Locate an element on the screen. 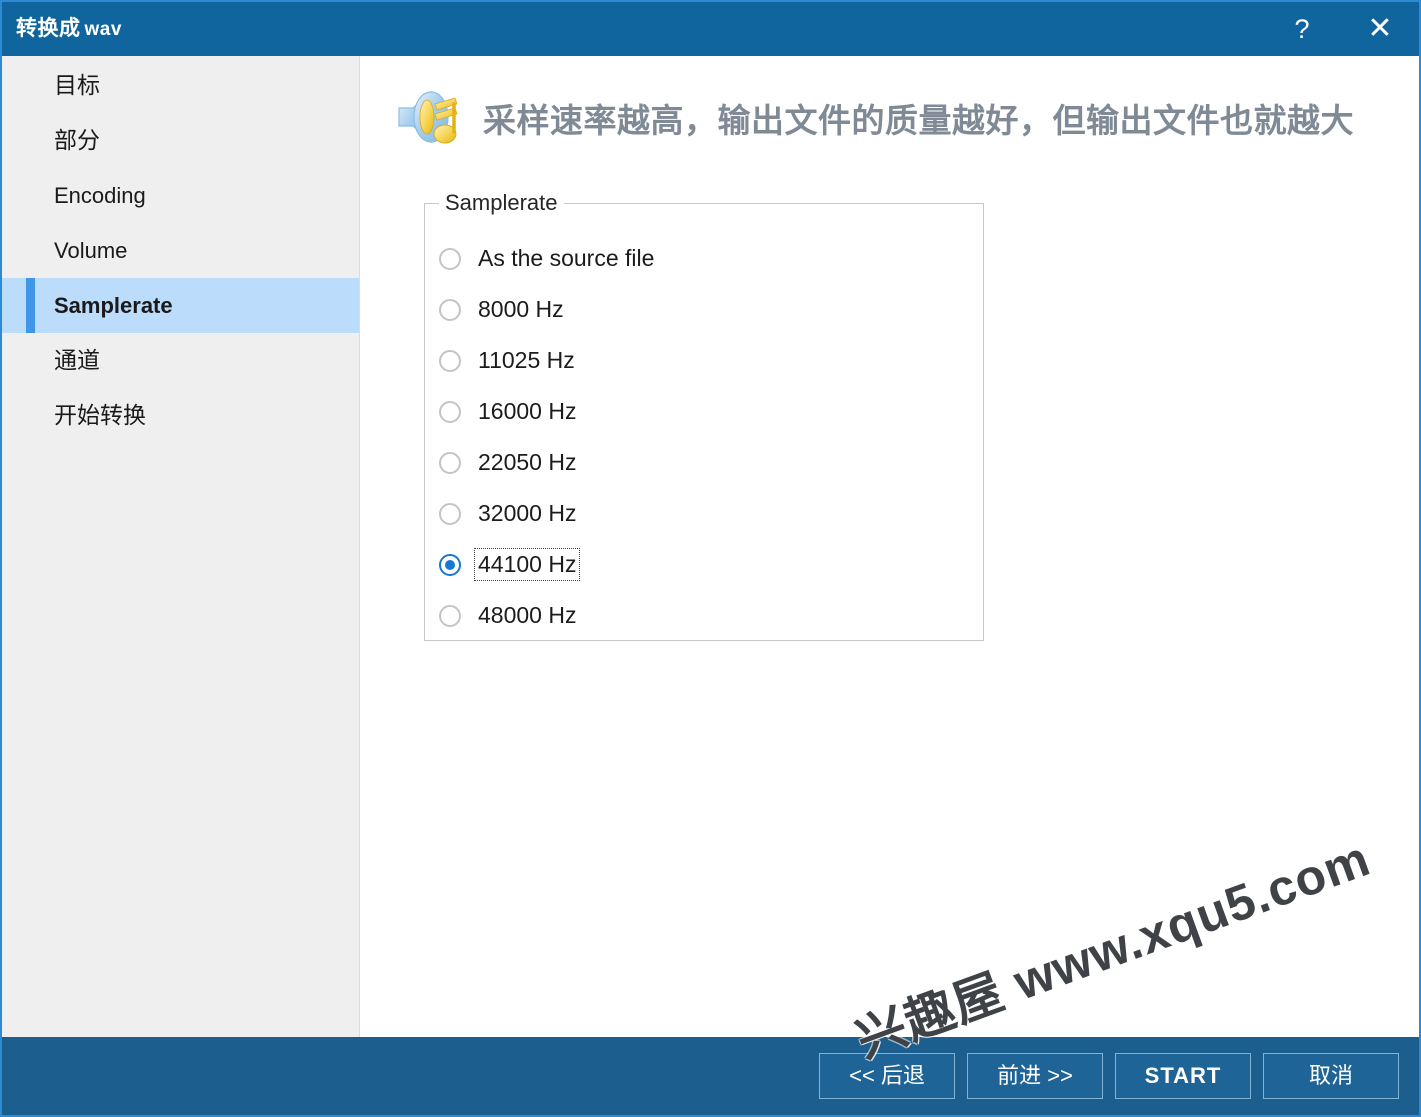 This screenshot has height=1117, width=1421. radio-option-22050hz: 22050 Hz is located at coordinates (699, 462).